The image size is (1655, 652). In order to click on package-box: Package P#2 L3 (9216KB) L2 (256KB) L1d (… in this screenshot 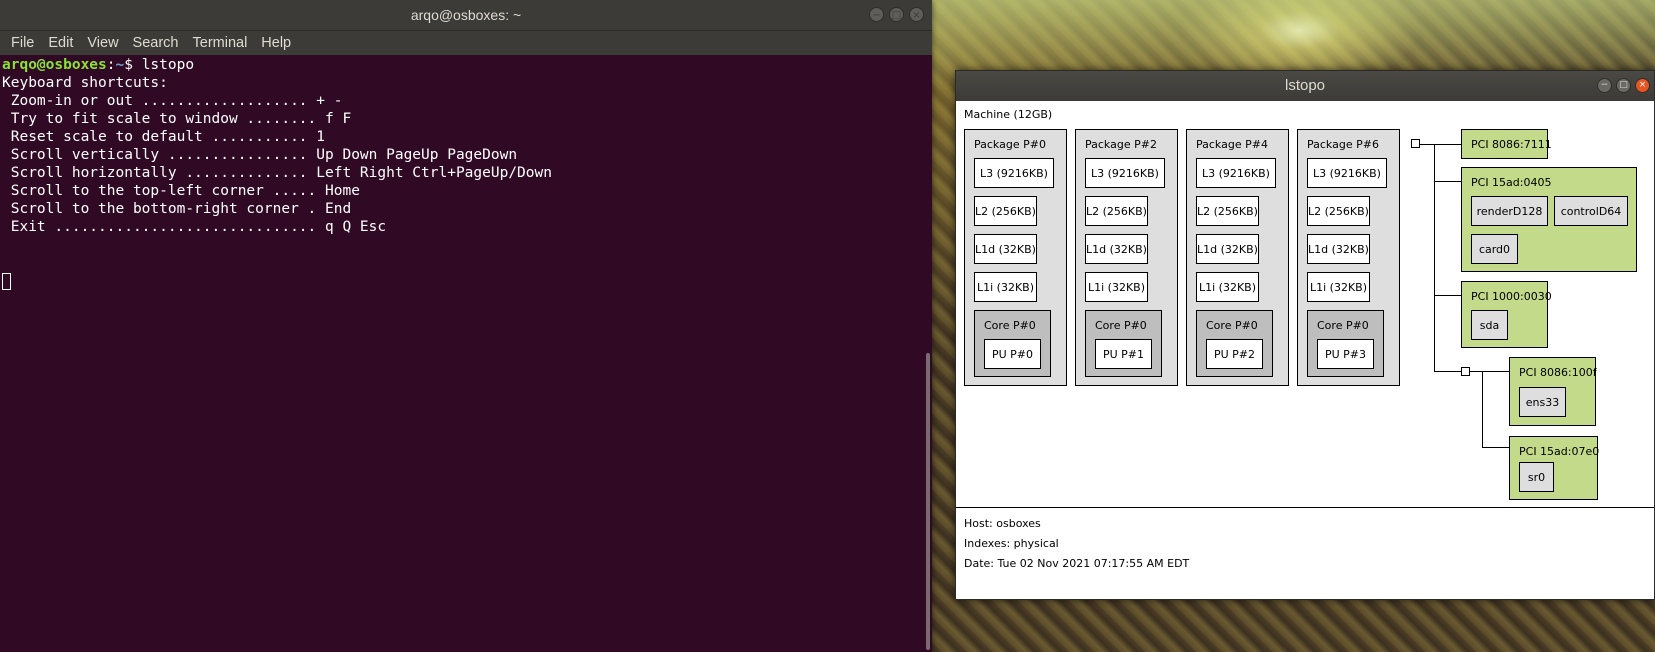, I will do `click(1126, 257)`.